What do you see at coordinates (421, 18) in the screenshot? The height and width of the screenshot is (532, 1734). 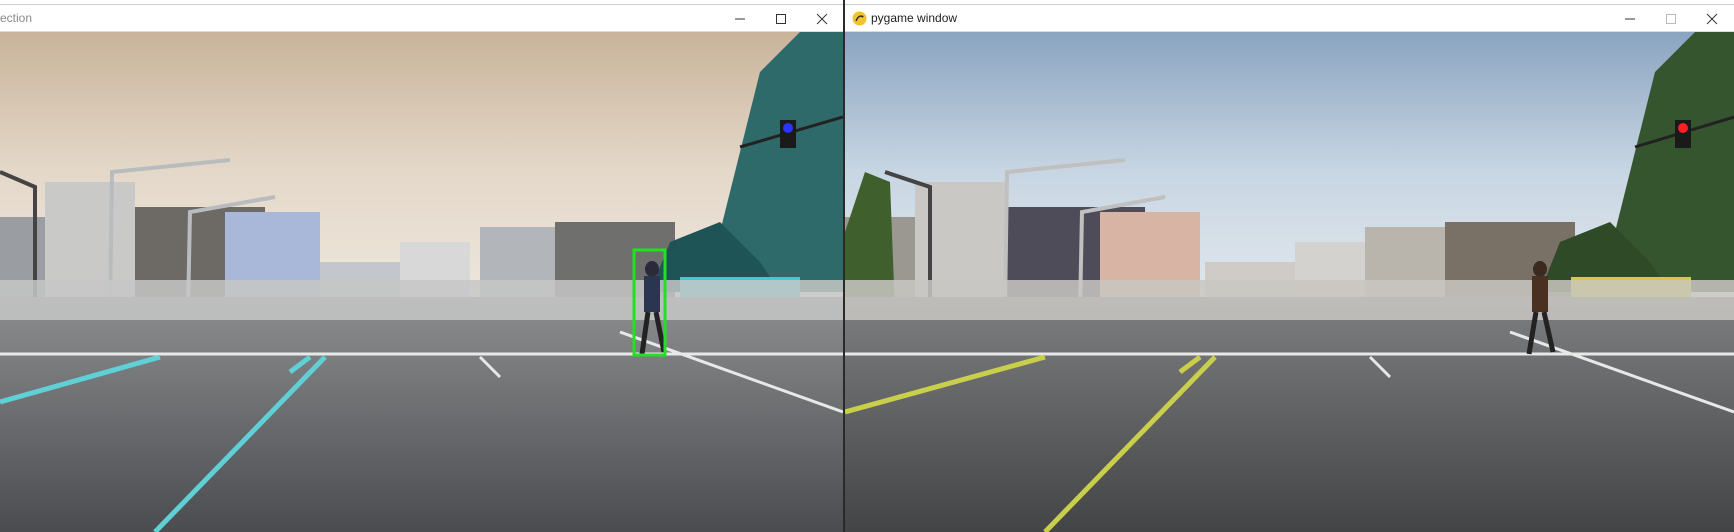 I see `detection-window-titlebar: ection` at bounding box center [421, 18].